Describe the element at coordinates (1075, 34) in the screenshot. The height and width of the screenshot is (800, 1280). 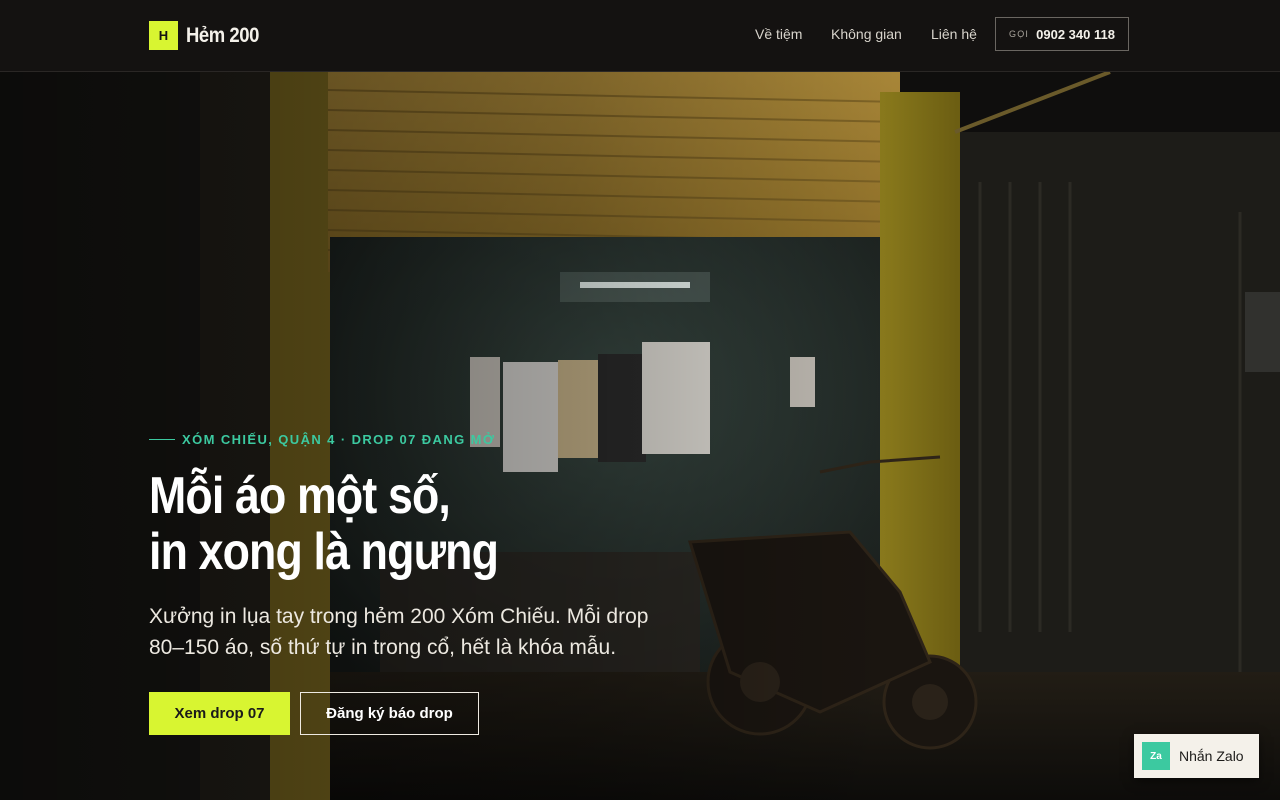
I see `call-phone-number: 0902 340 118` at that location.